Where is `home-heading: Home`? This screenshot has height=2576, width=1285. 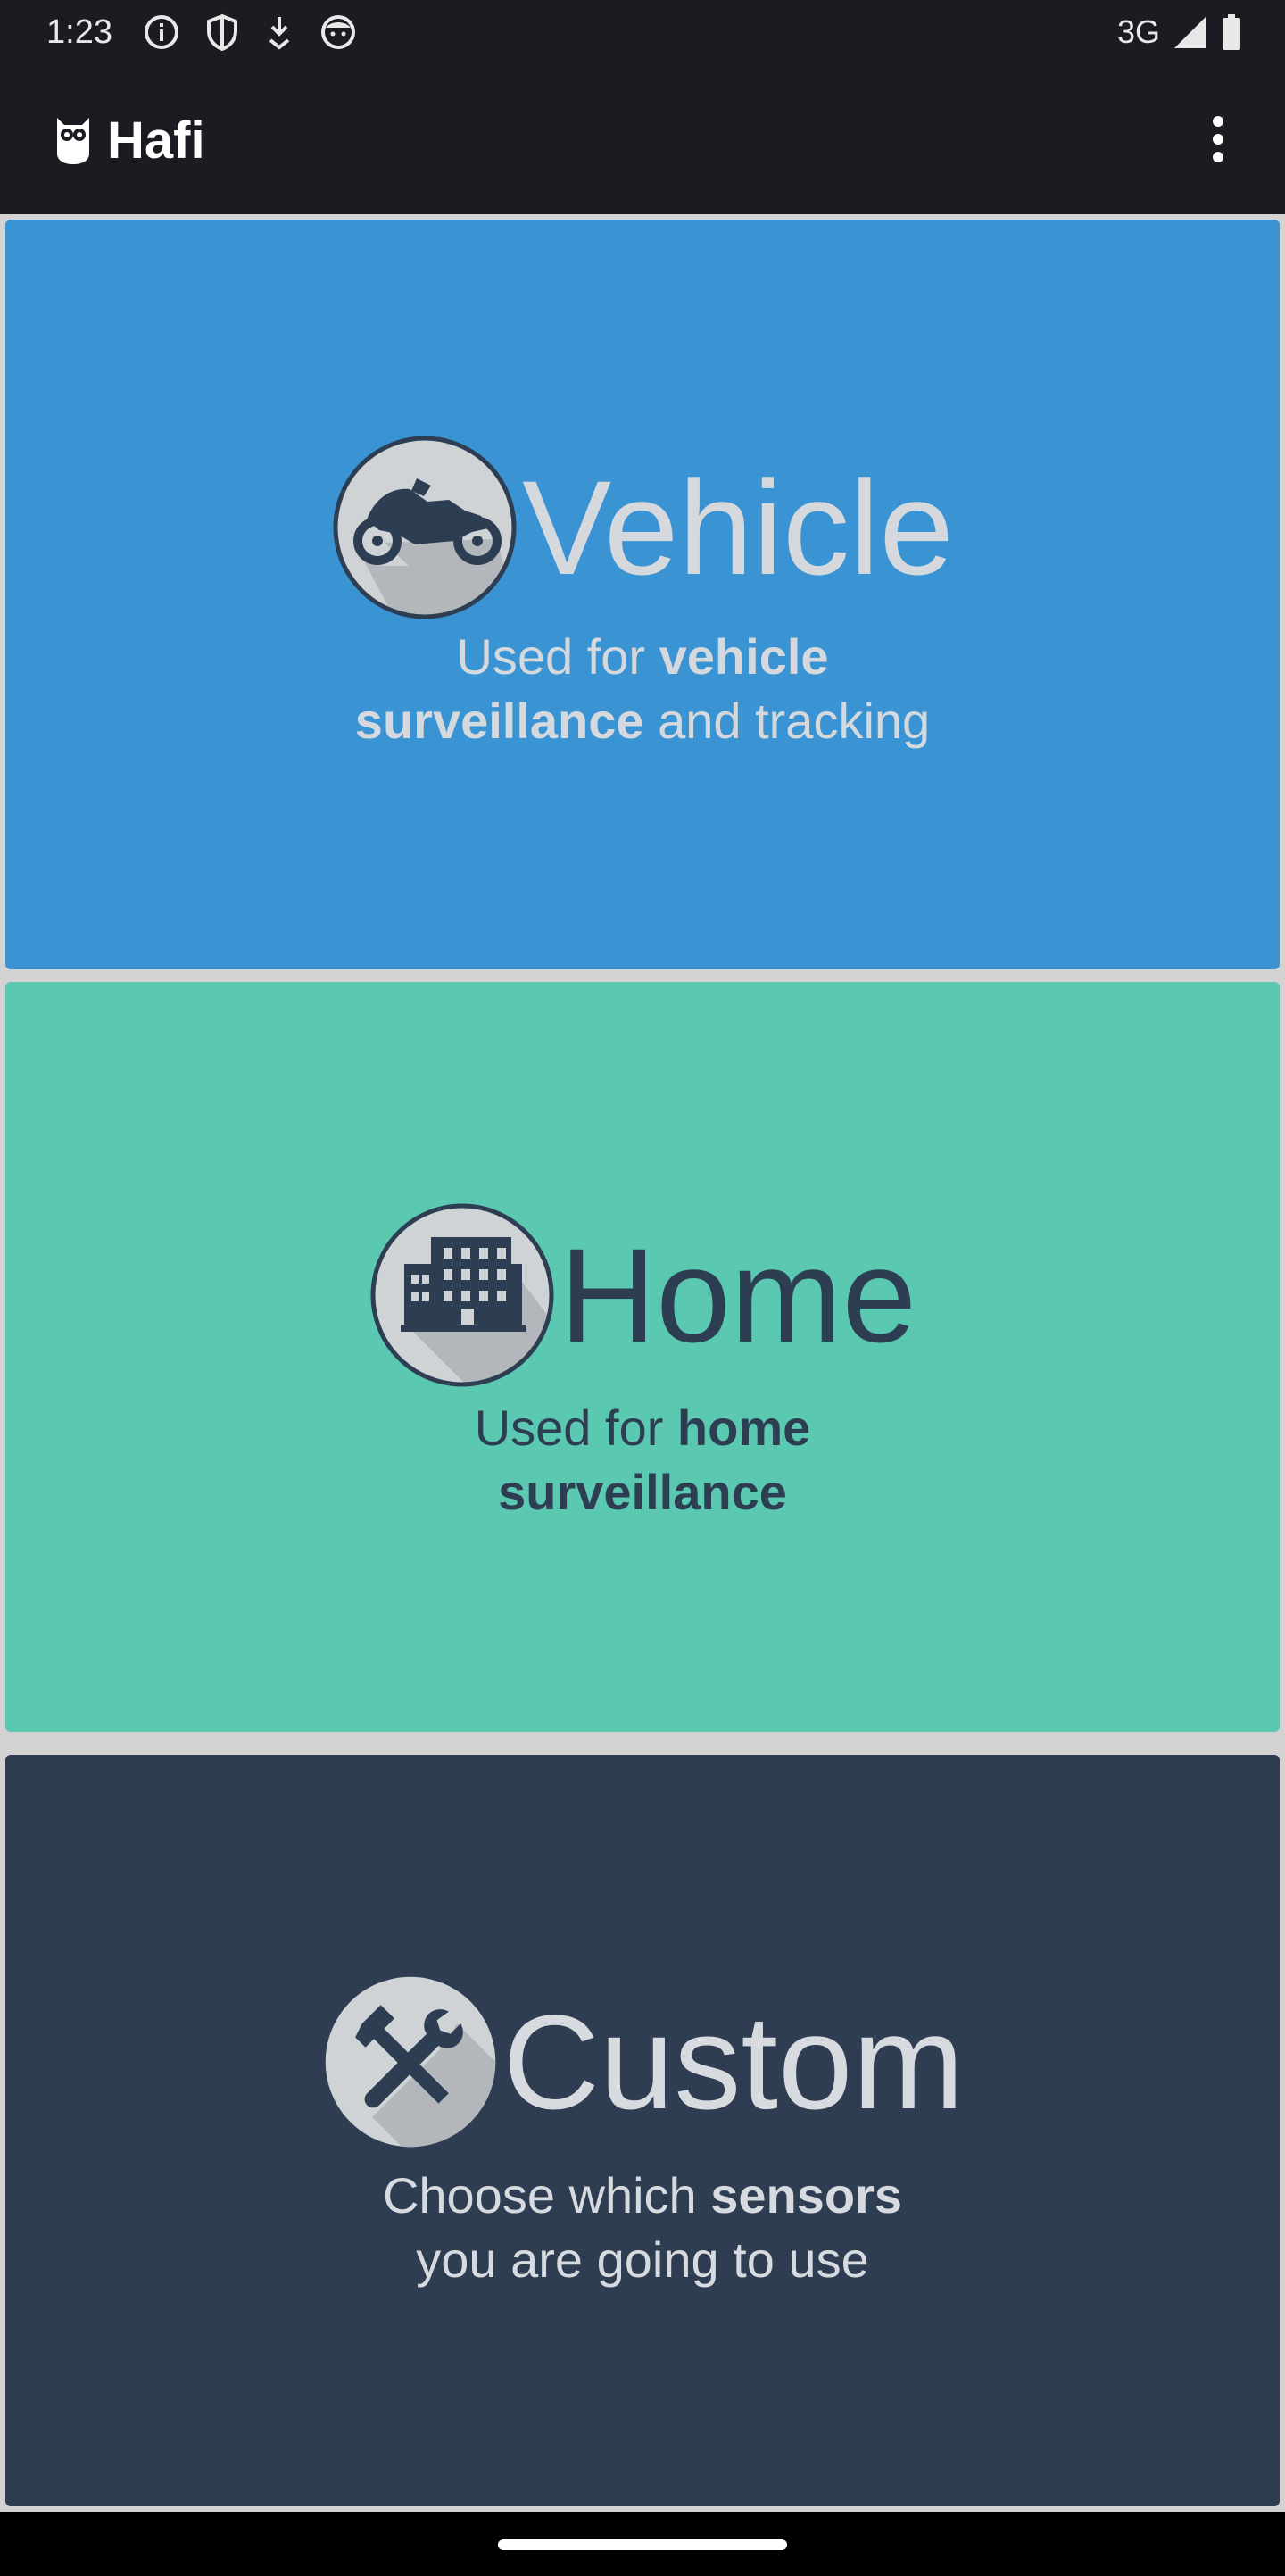 home-heading: Home is located at coordinates (642, 1295).